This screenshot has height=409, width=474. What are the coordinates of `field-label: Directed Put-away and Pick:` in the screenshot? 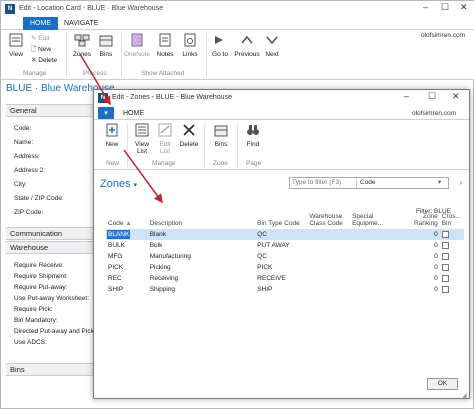 It's located at (55, 331).